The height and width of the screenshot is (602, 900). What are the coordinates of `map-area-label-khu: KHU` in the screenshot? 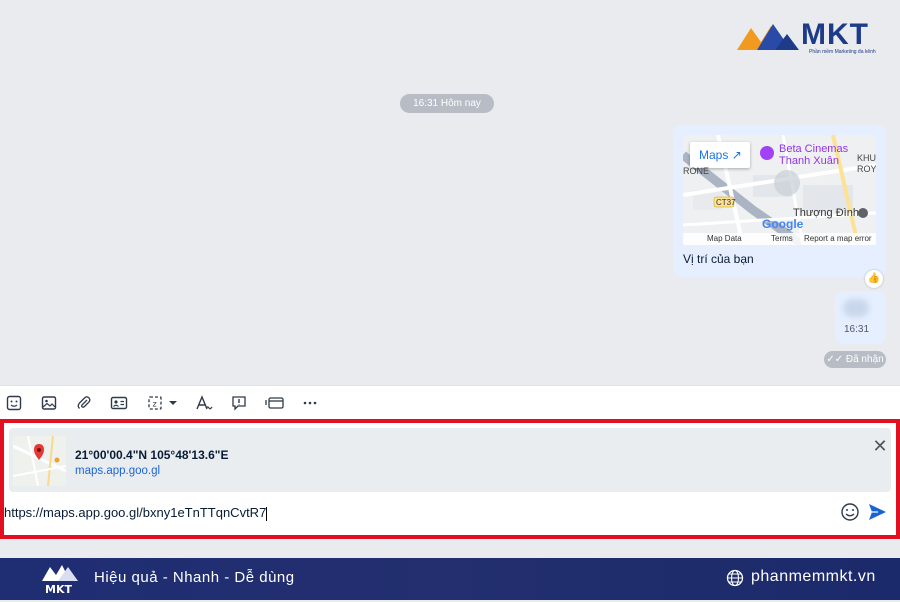 It's located at (866, 158).